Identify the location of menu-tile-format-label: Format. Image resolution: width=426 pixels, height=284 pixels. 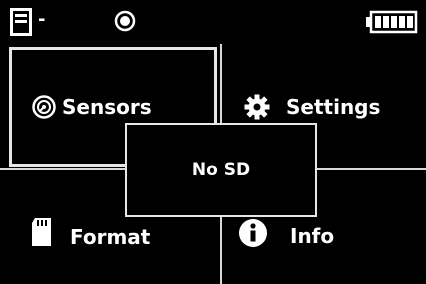
(110, 237).